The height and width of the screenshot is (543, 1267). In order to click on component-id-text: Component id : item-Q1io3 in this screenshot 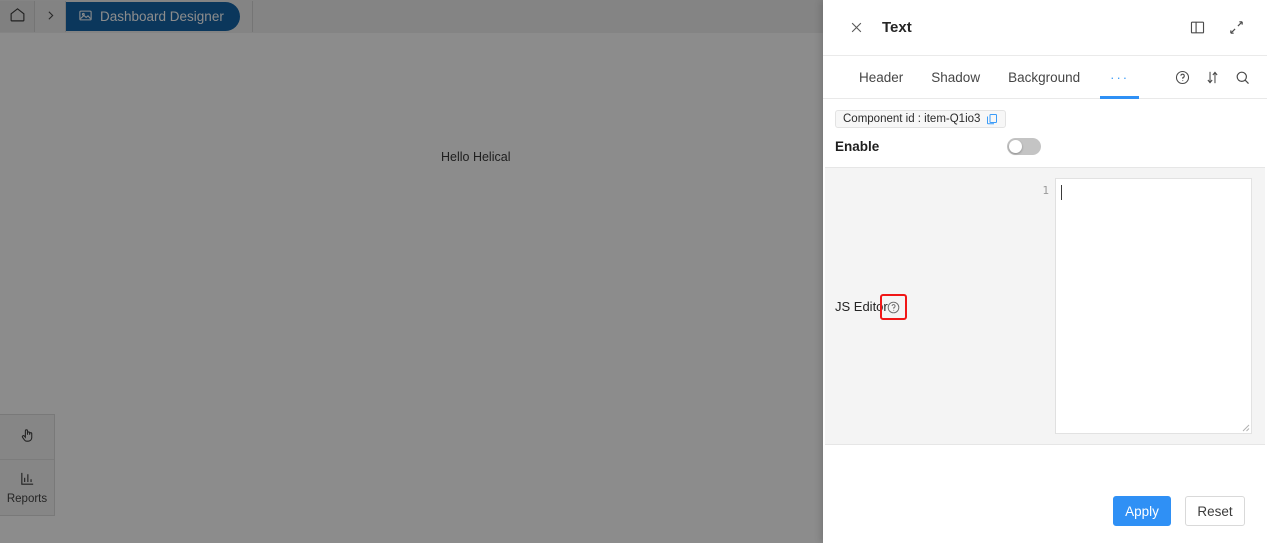, I will do `click(912, 119)`.